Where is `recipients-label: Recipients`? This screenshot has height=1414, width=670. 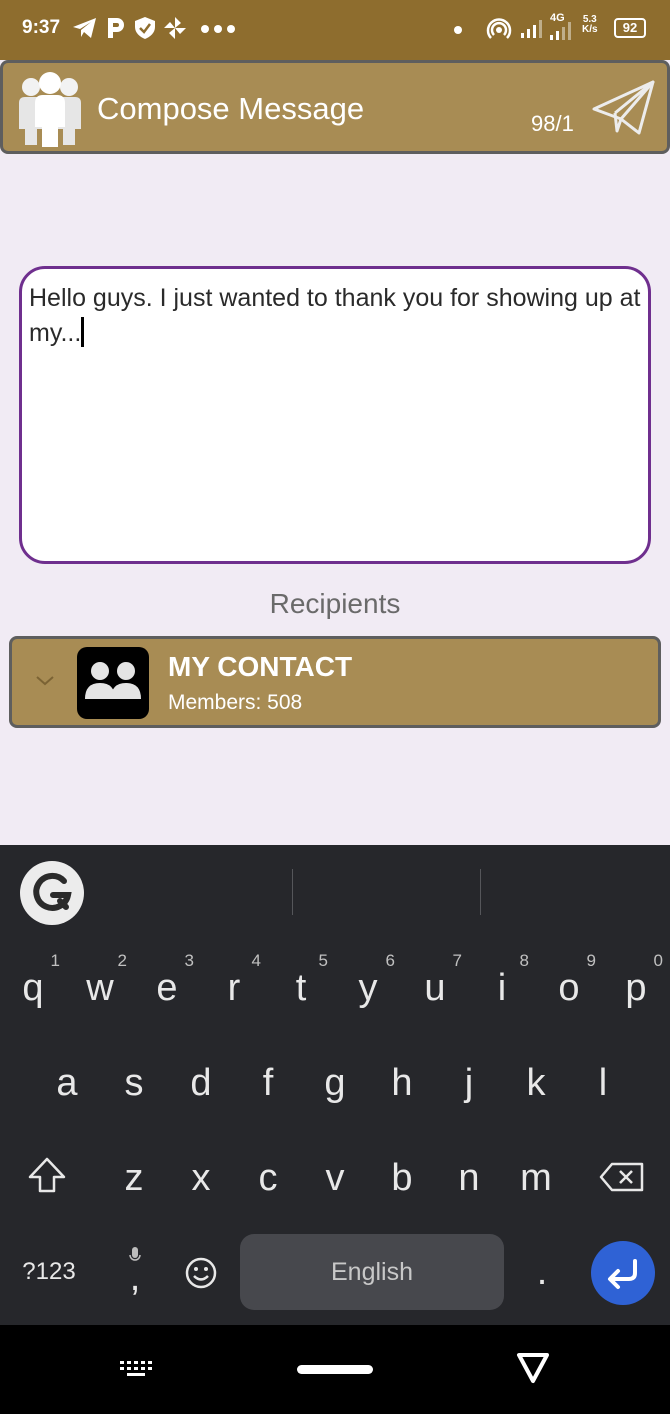
recipients-label: Recipients is located at coordinates (335, 603).